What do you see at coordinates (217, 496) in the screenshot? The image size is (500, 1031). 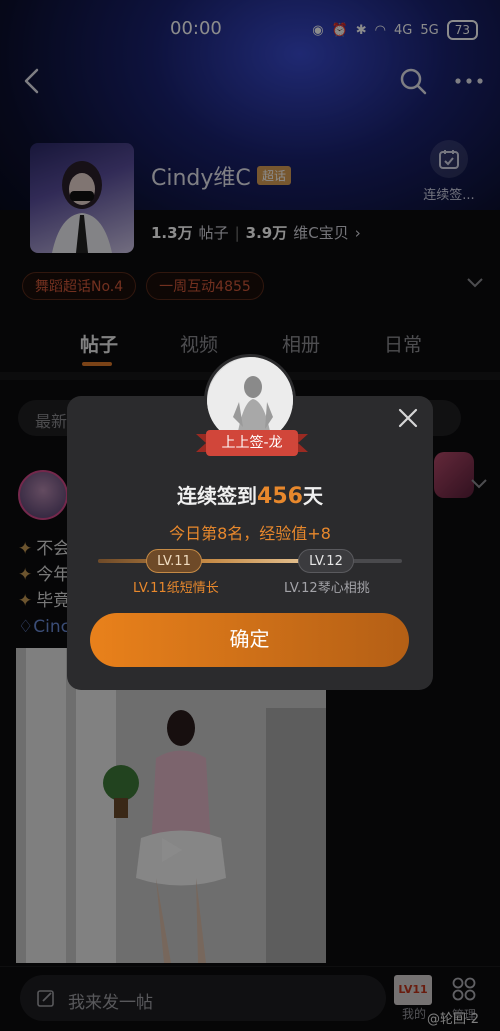 I see `checkin-title-prefix: 连续签到` at bounding box center [217, 496].